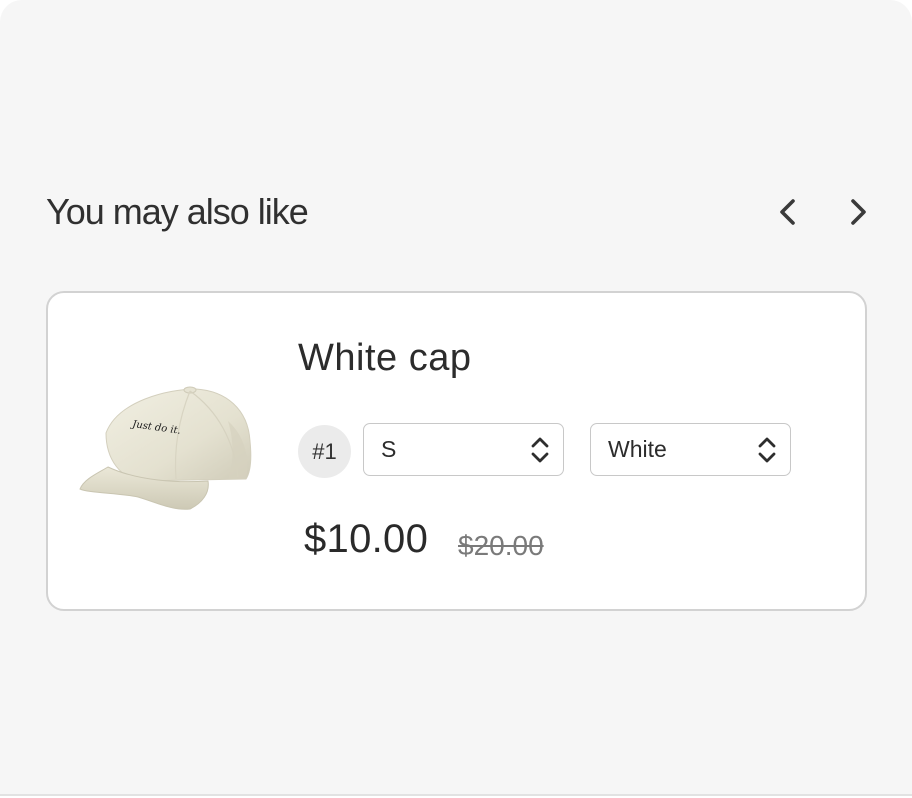 Image resolution: width=912 pixels, height=798 pixels. Describe the element at coordinates (501, 545) in the screenshot. I see `compare-at-price: $20.00` at that location.